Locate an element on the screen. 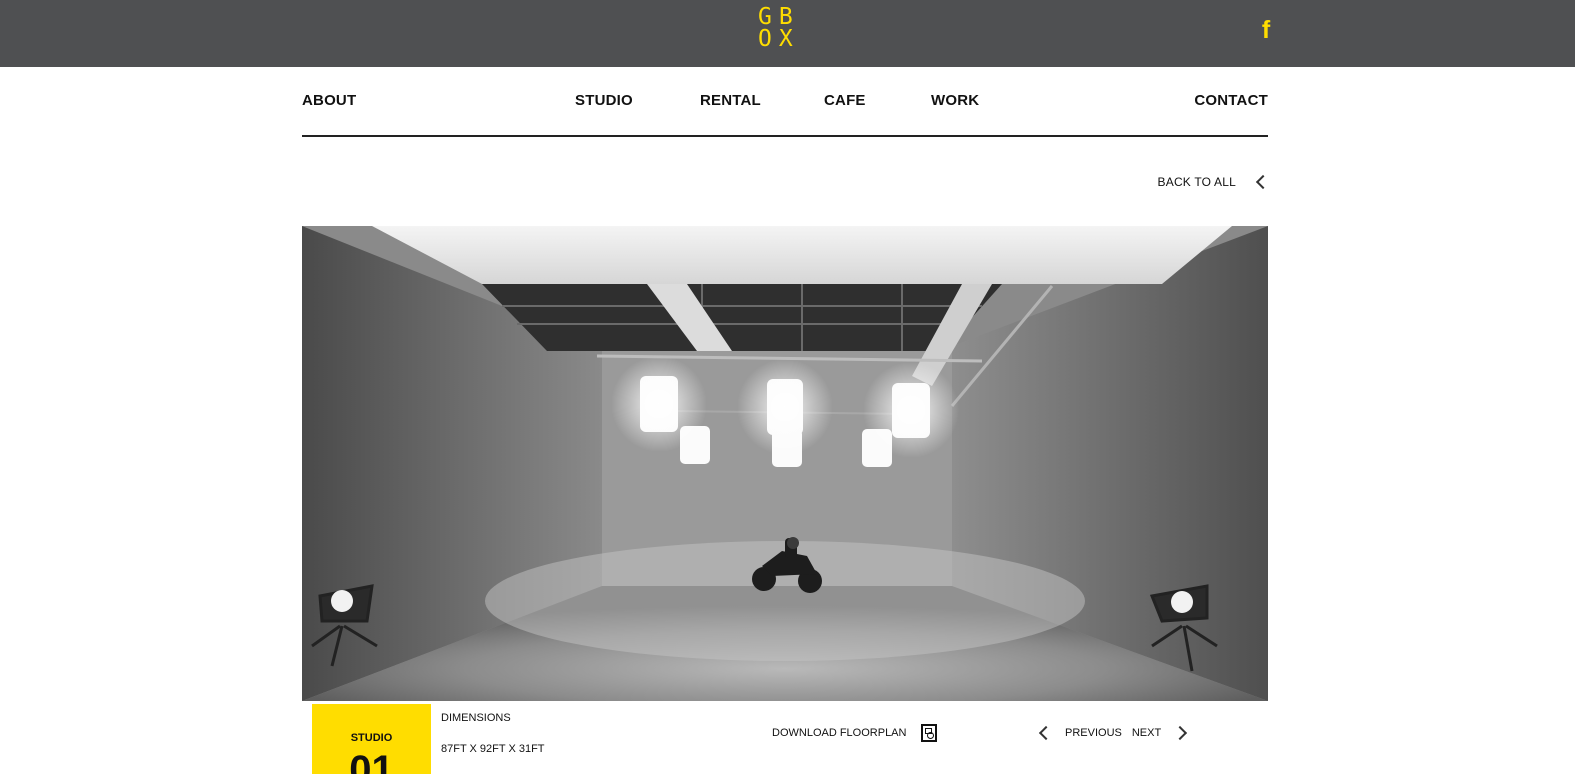 The width and height of the screenshot is (1575, 774). gbox-logo: GB OX is located at coordinates (783, 31).